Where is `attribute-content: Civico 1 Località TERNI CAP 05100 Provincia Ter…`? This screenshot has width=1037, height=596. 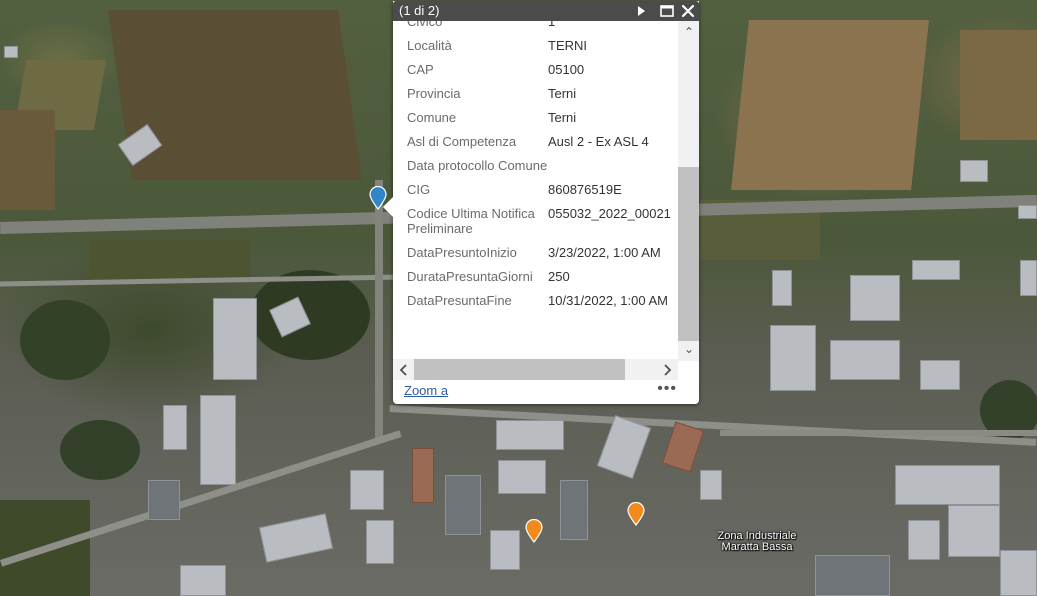 attribute-content: Civico 1 Località TERNI CAP 05100 Provincia Ter… is located at coordinates (535, 167).